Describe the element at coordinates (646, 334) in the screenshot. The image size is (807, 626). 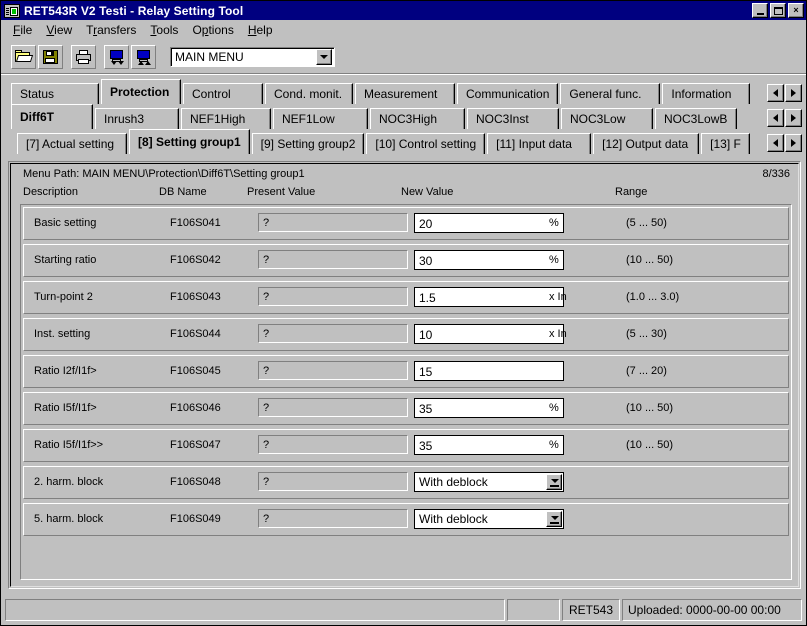
I see `setting-range: (5 ... 30)` at that location.